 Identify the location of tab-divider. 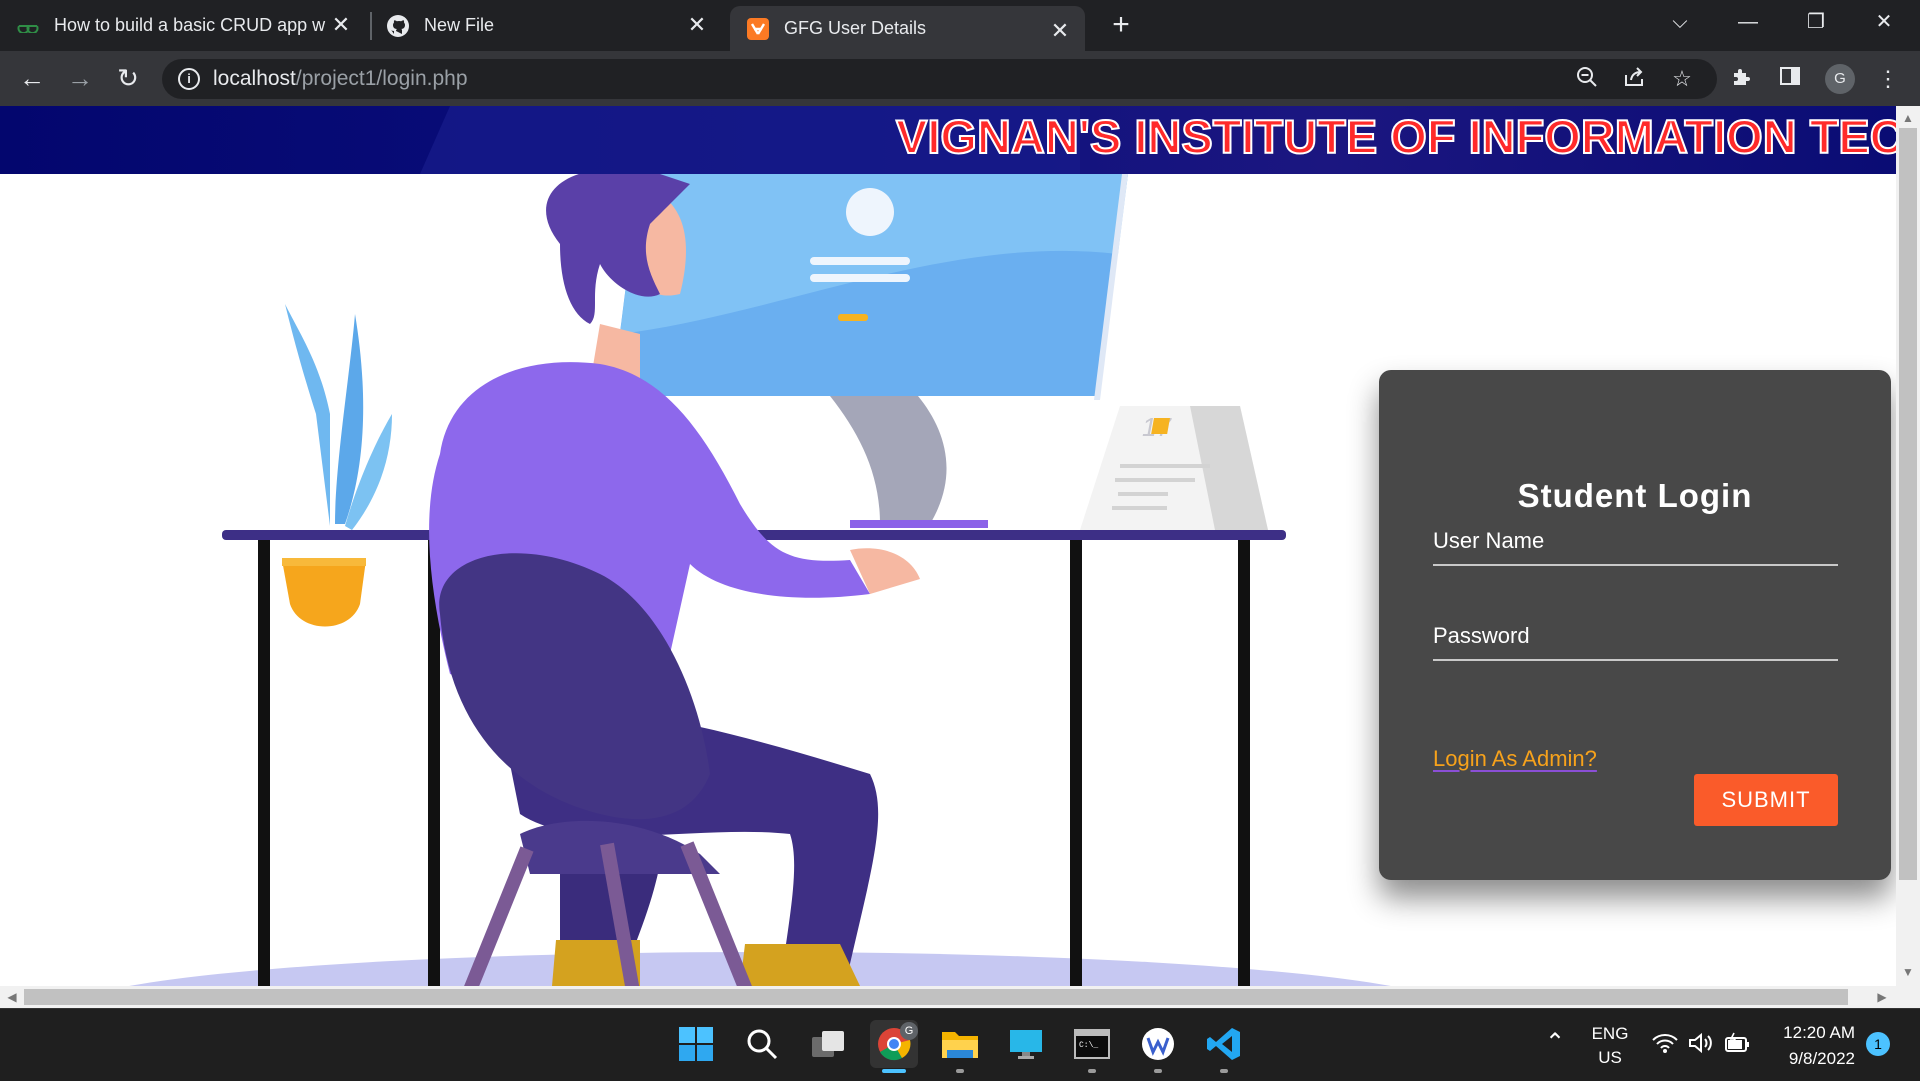
(371, 26).